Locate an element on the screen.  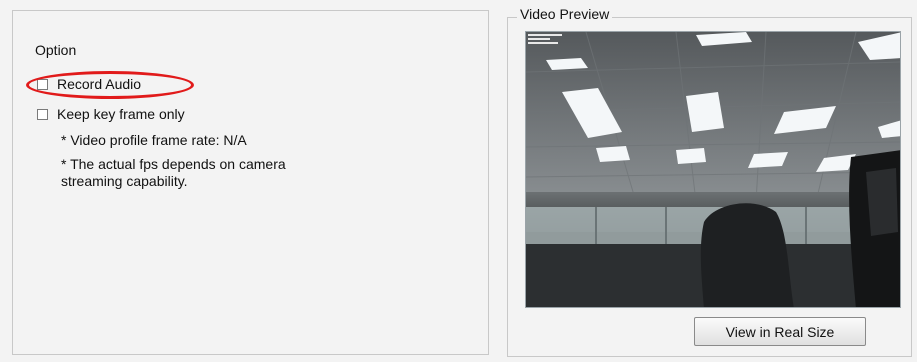
record-audio-label: Record Audio is located at coordinates (99, 84).